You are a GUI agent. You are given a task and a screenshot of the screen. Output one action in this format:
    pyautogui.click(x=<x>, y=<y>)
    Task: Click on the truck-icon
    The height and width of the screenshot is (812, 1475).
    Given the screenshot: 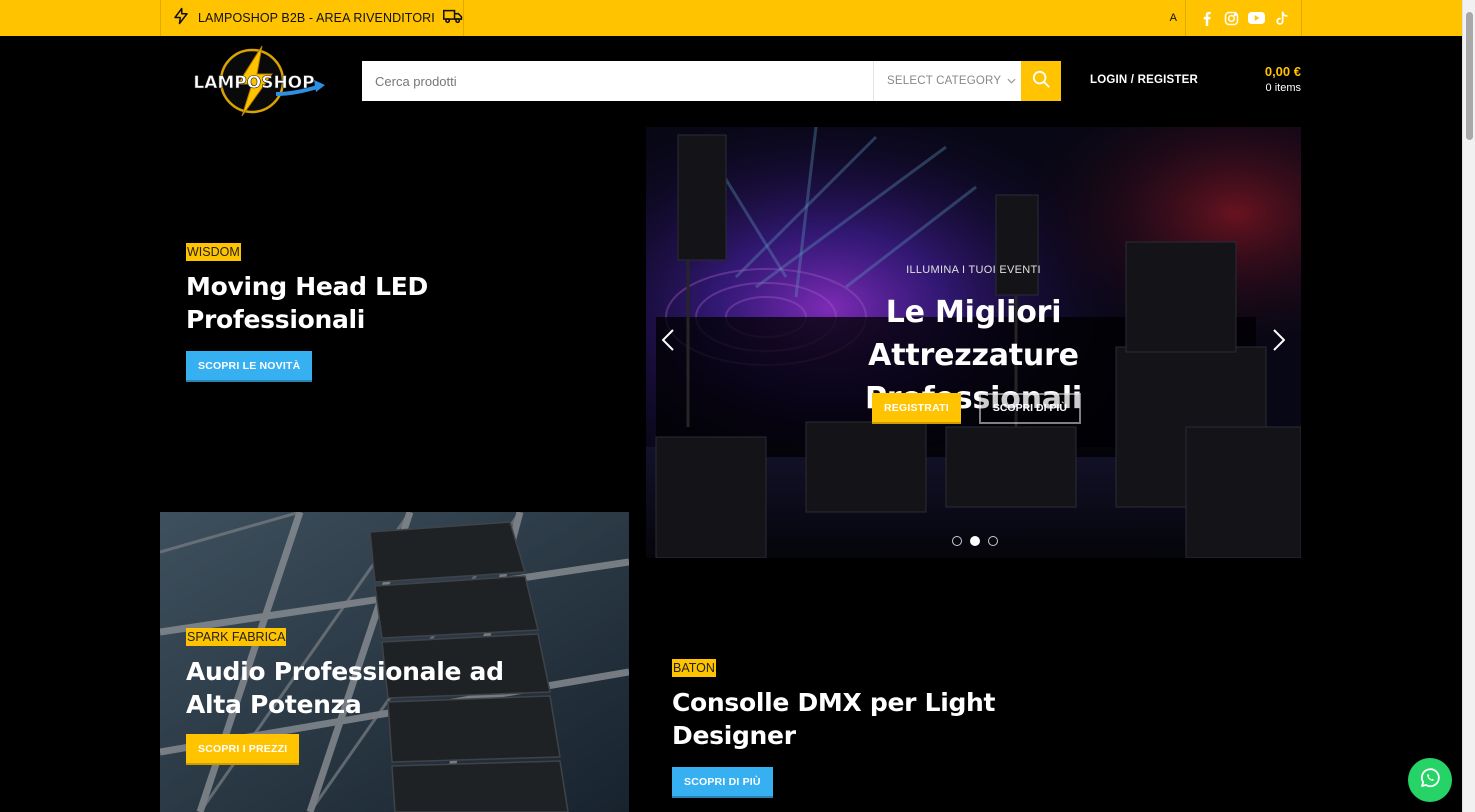 What is the action you would take?
    pyautogui.click(x=452, y=18)
    